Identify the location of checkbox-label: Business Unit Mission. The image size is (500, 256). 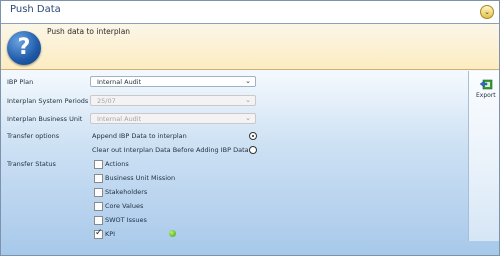
(140, 178).